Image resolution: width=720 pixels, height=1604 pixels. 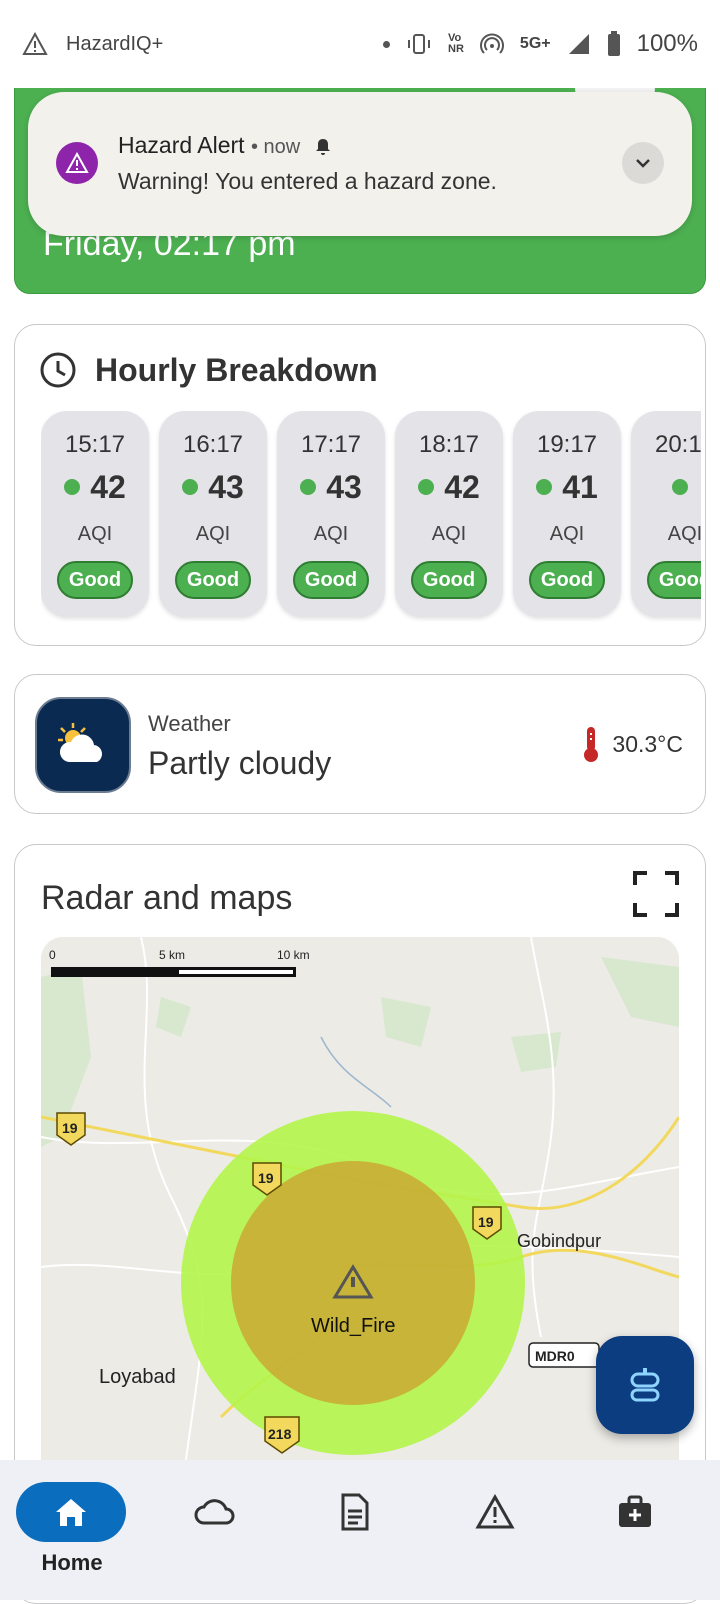 I want to click on hourly-item: 19:17 41 AQI Good, so click(x=567, y=514).